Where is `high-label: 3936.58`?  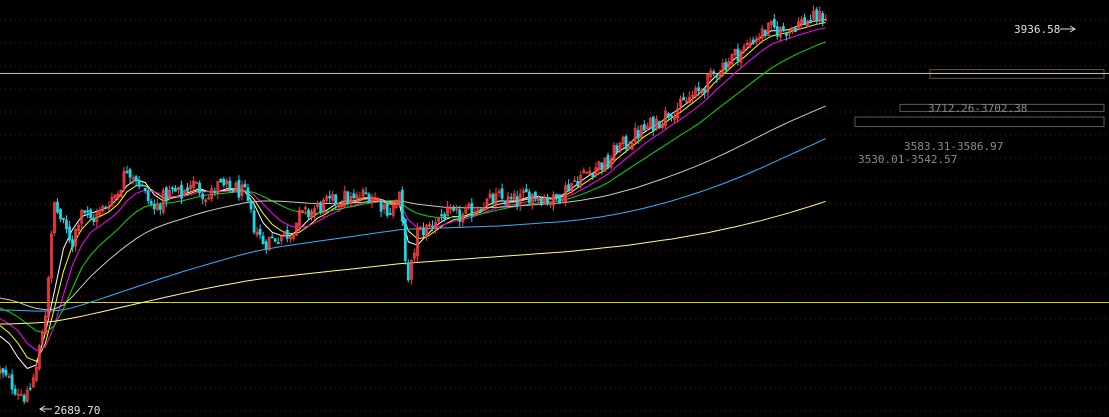 high-label: 3936.58 is located at coordinates (1037, 29).